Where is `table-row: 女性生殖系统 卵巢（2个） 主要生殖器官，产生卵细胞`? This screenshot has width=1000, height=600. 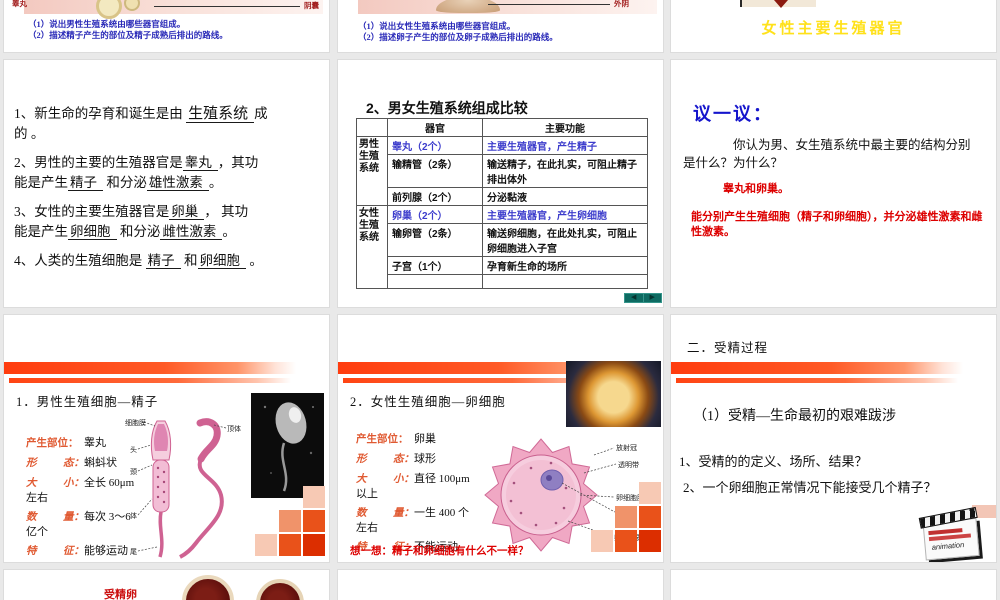
table-row: 女性生殖系统 卵巢（2个） 主要生殖器官，产生卵细胞 is located at coordinates (502, 247).